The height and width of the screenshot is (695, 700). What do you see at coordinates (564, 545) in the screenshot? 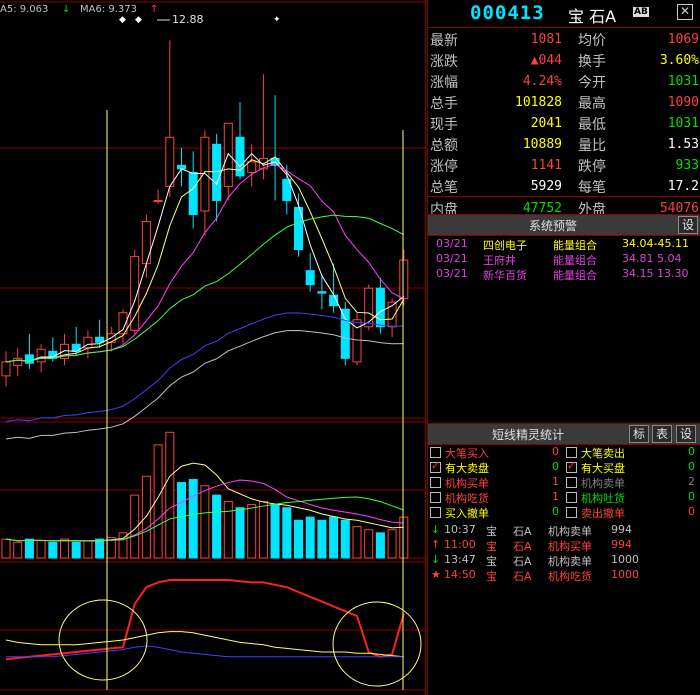
I see `elf-tick-row: ↑ 11:00 宝 石A 机构买单 994` at bounding box center [564, 545].